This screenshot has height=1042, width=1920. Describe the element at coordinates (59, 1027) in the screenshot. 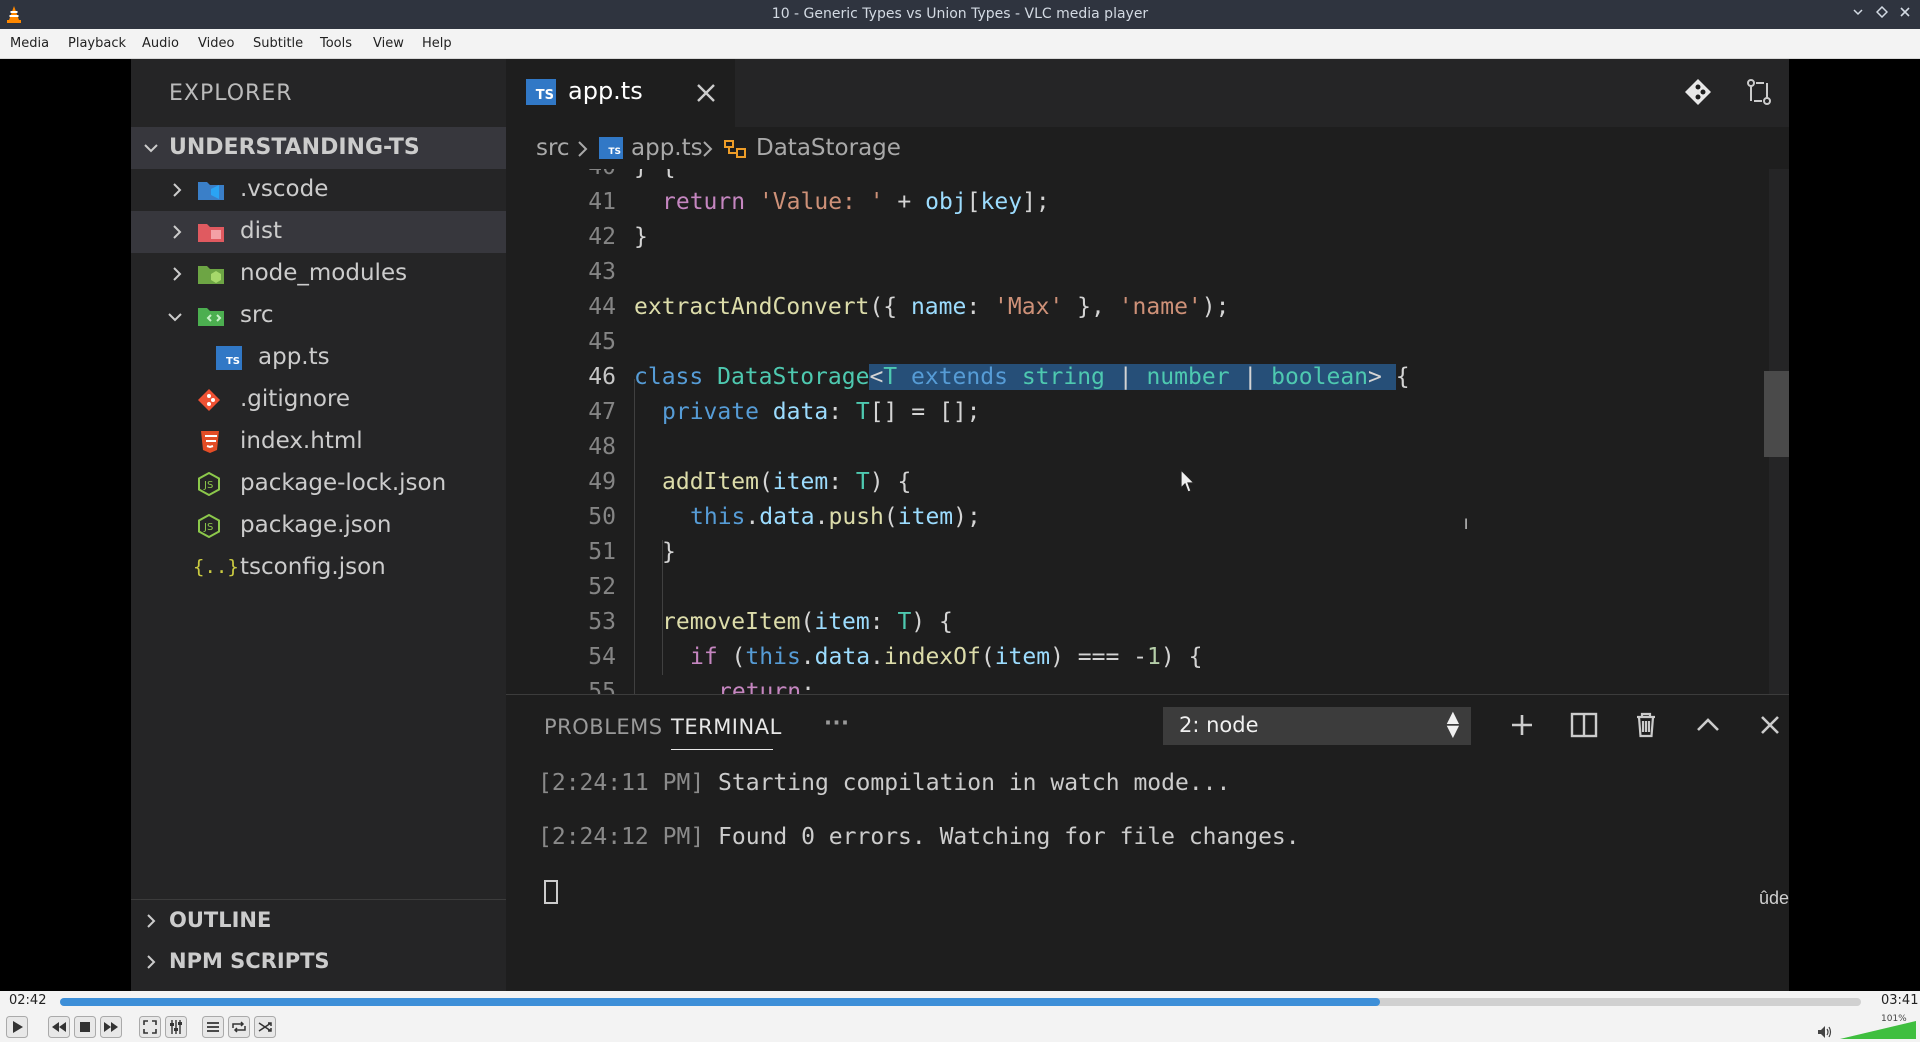

I see `previous-icon` at that location.